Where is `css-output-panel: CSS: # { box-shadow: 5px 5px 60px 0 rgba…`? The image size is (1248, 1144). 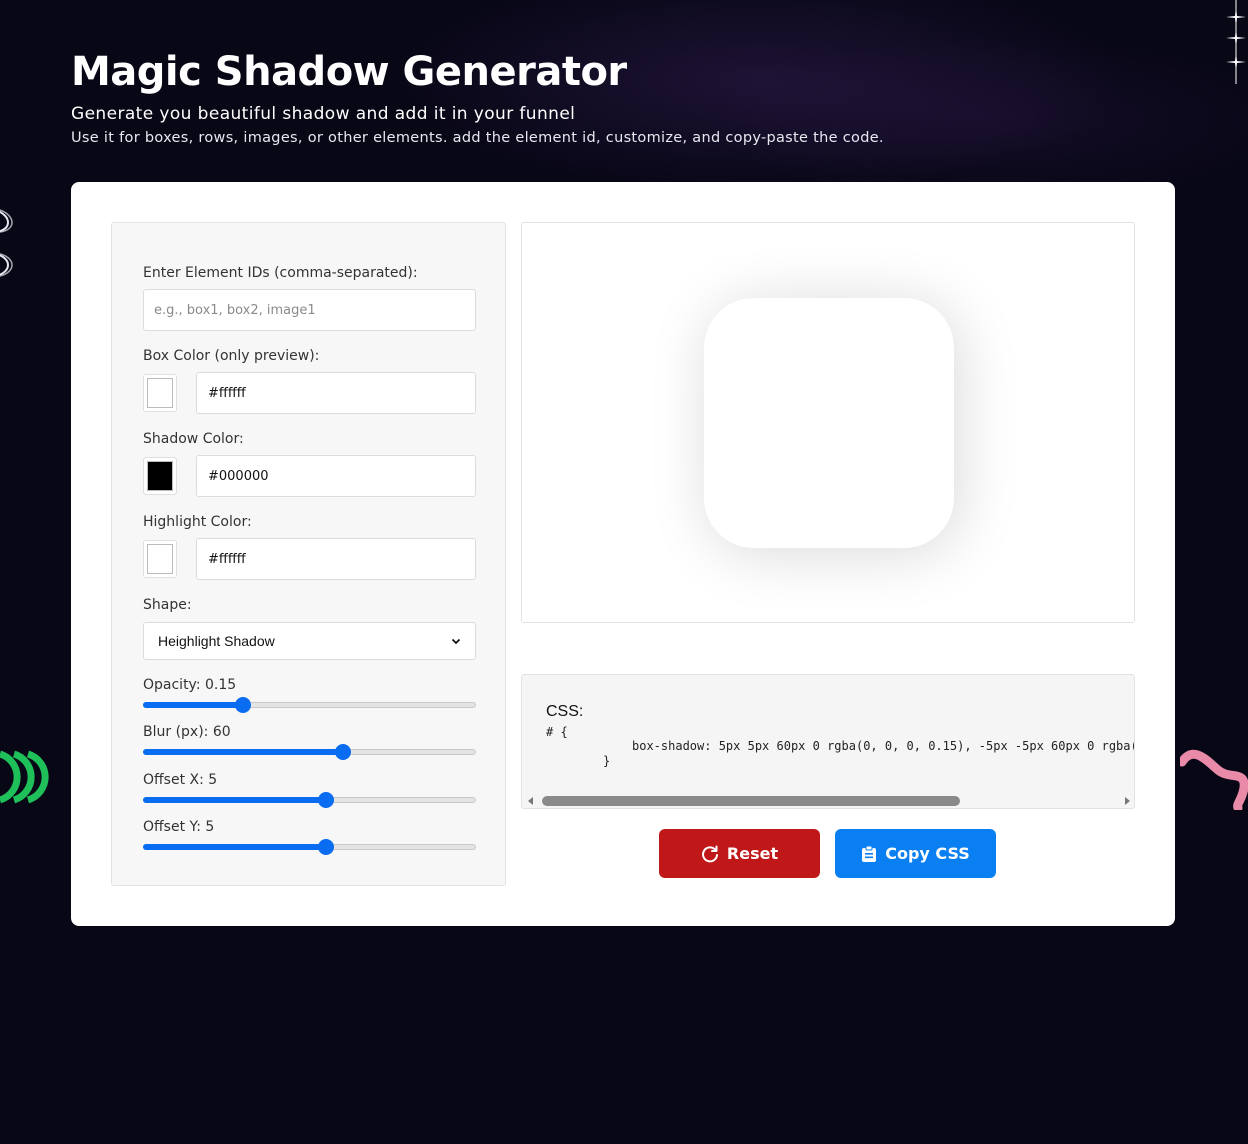 css-output-panel: CSS: # { box-shadow: 5px 5px 60px 0 rgba… is located at coordinates (828, 741).